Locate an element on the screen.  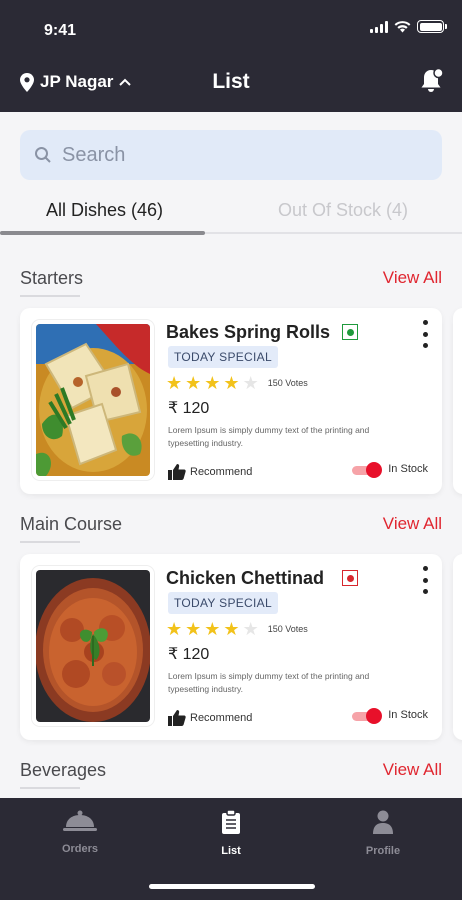
search-icon is located at coordinates (43, 155).